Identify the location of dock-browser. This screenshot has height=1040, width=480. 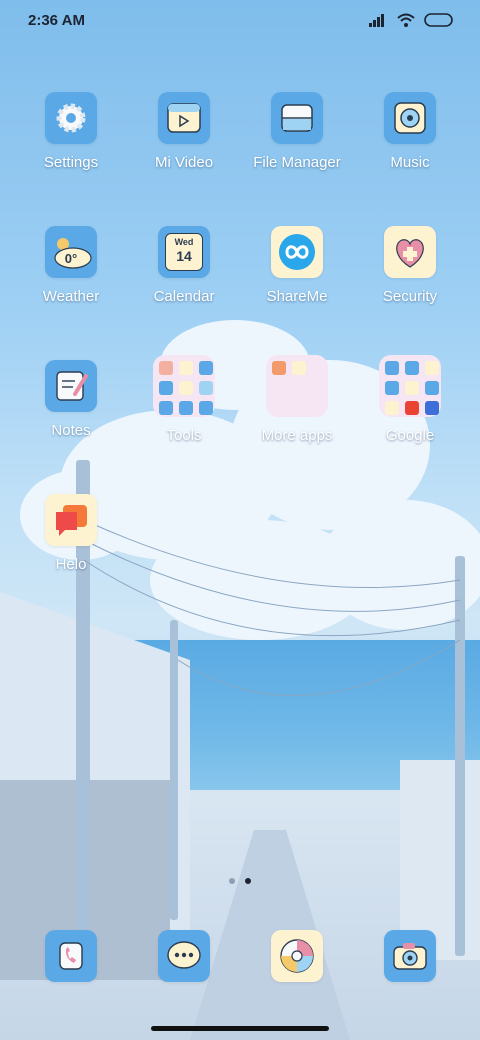
(297, 956).